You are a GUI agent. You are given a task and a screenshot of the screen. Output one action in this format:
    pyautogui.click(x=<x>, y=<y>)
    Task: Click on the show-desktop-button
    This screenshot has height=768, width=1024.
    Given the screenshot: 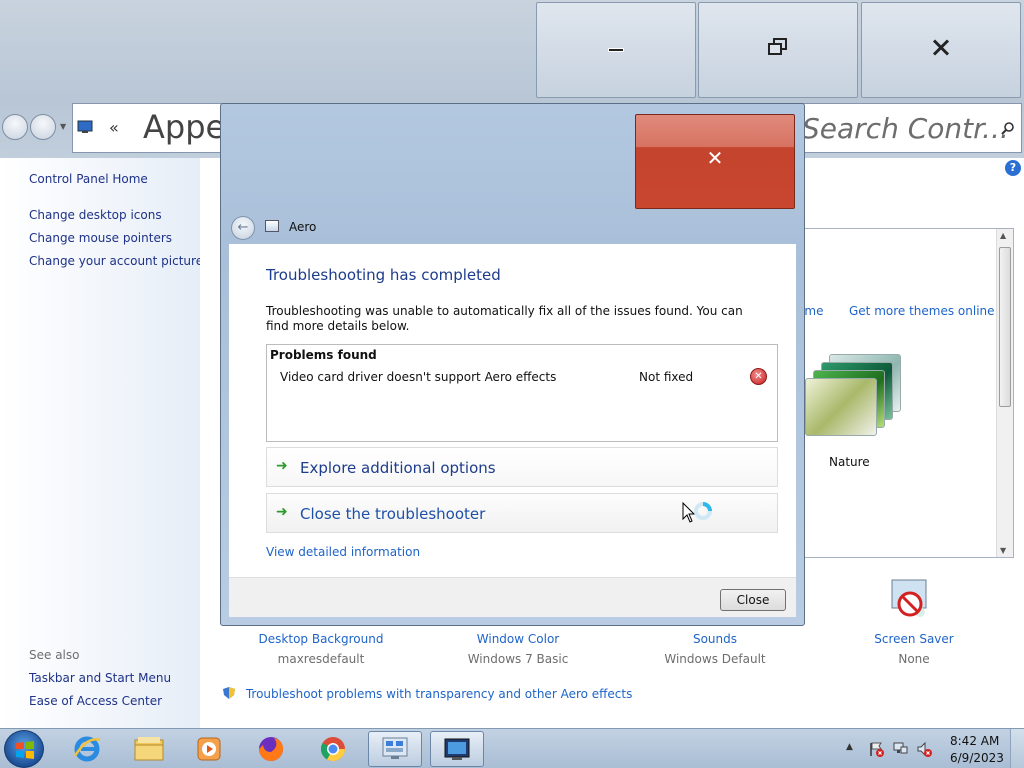 What is the action you would take?
    pyautogui.click(x=1017, y=748)
    